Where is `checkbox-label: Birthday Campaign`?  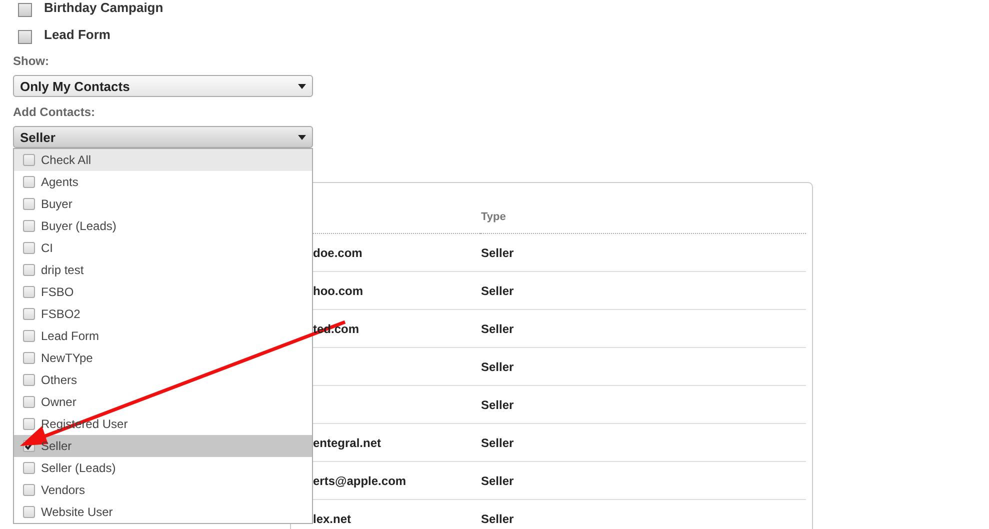
checkbox-label: Birthday Campaign is located at coordinates (104, 7).